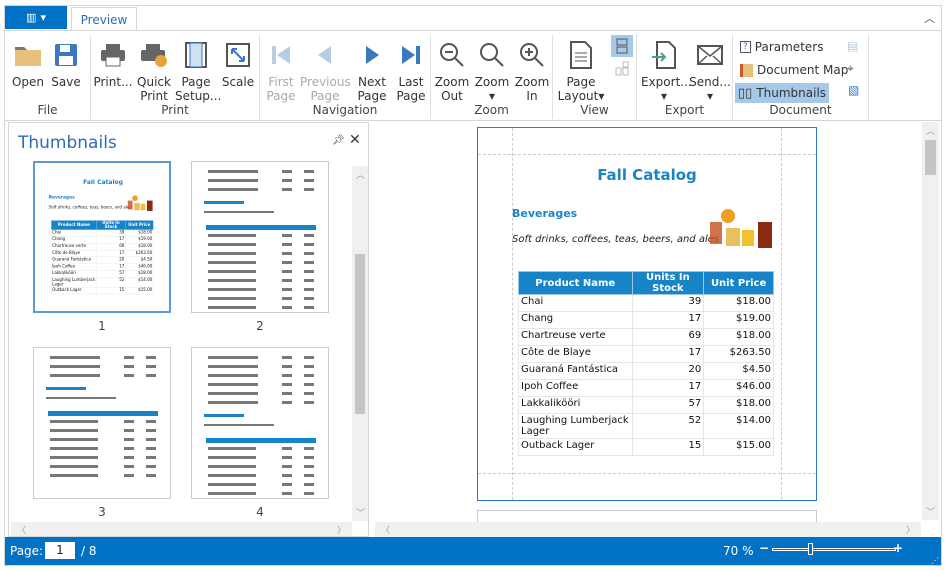 This screenshot has height=572, width=946. I want to click on category-name: Beverages, so click(545, 213).